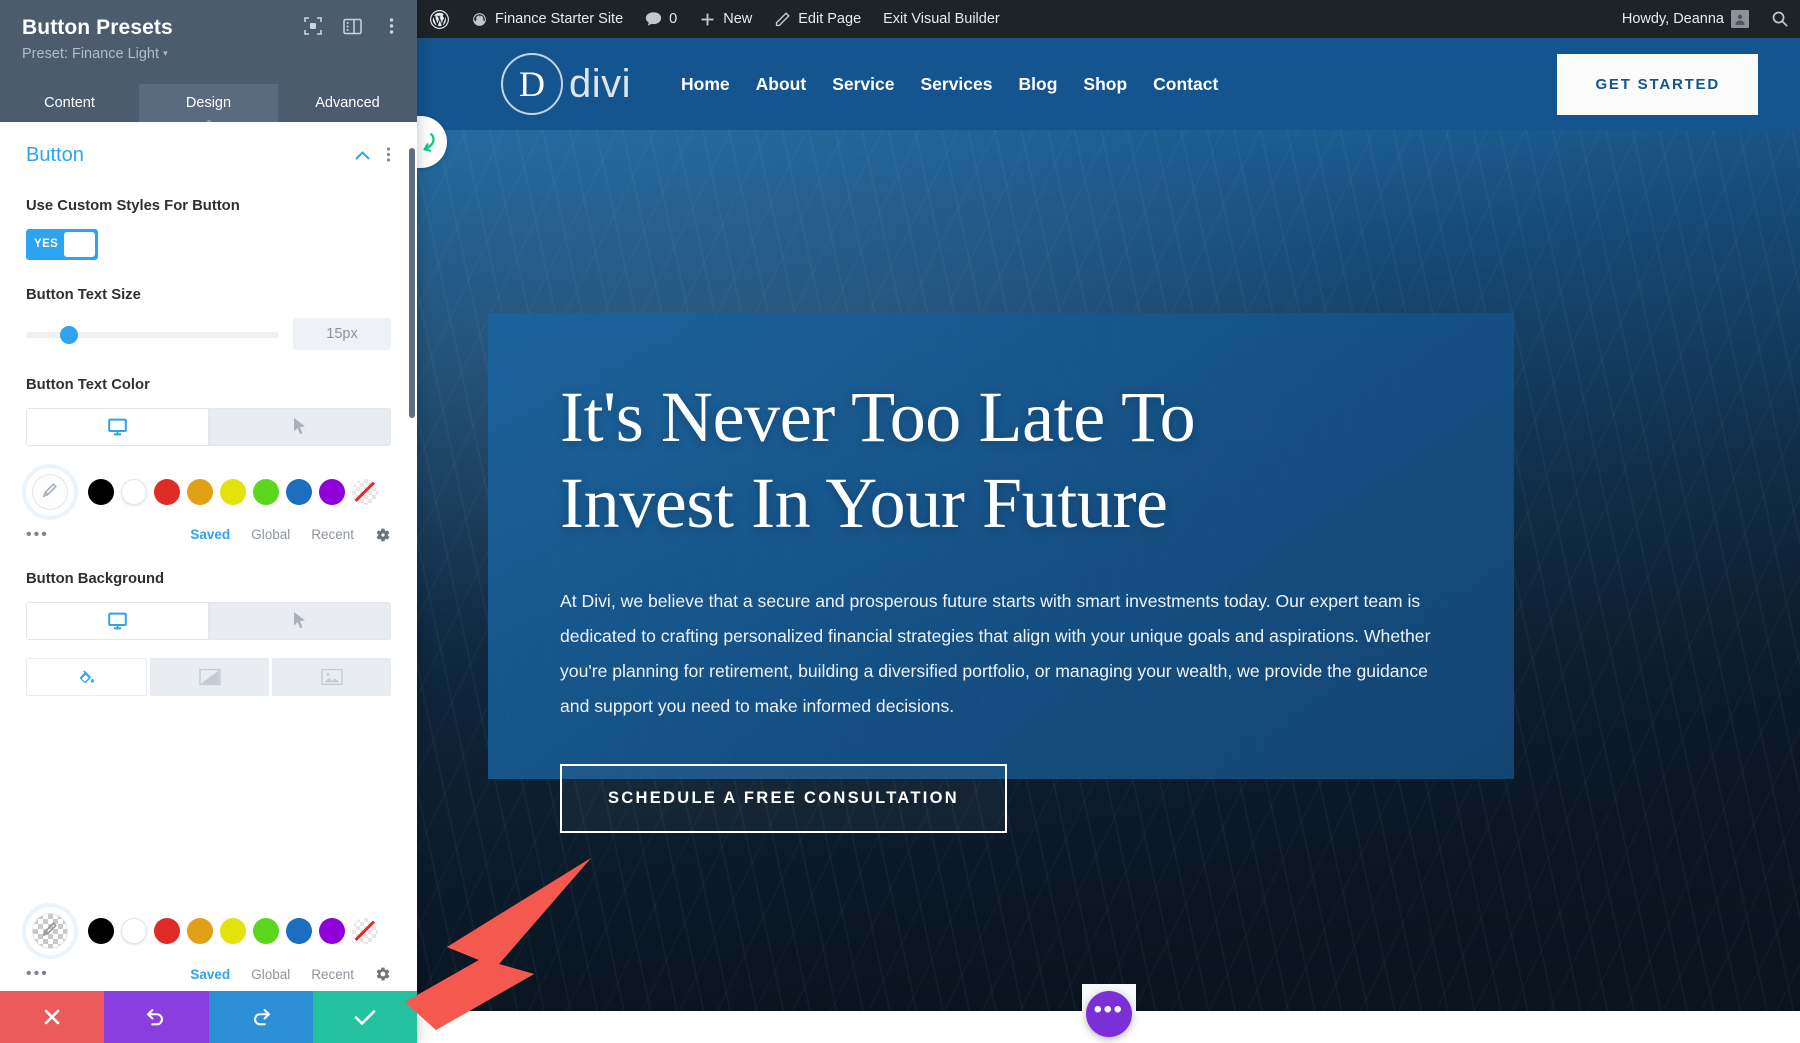  Describe the element at coordinates (784, 798) in the screenshot. I see `hero-cta-button: SCHEDULE A FREE CONSULTATION` at that location.